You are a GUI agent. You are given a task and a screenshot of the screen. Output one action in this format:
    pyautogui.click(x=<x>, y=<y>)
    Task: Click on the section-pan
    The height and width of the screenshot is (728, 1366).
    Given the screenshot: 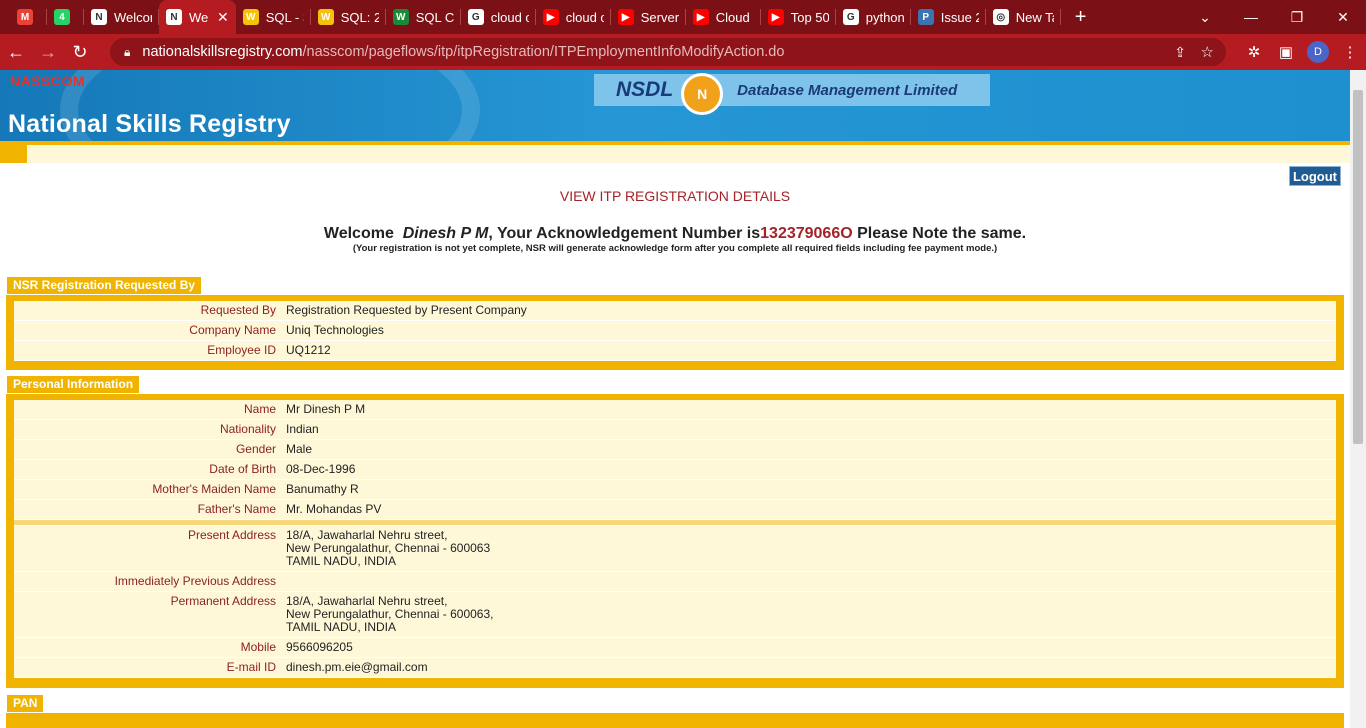 What is the action you would take?
    pyautogui.click(x=675, y=720)
    